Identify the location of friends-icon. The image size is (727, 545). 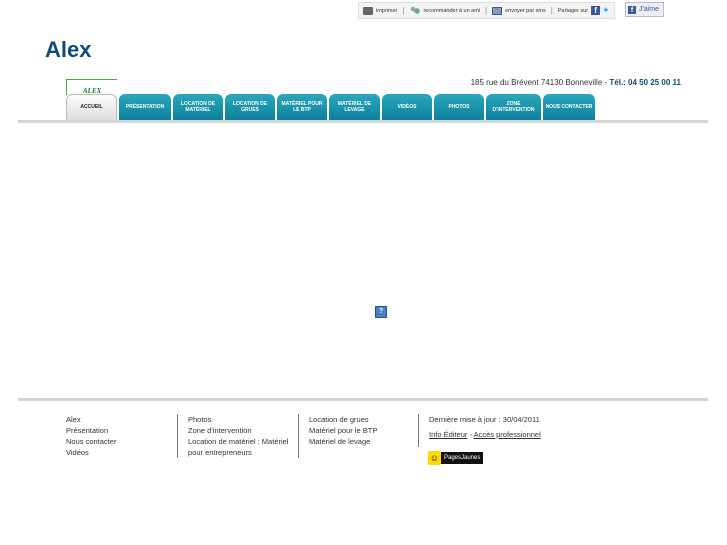
(415, 10).